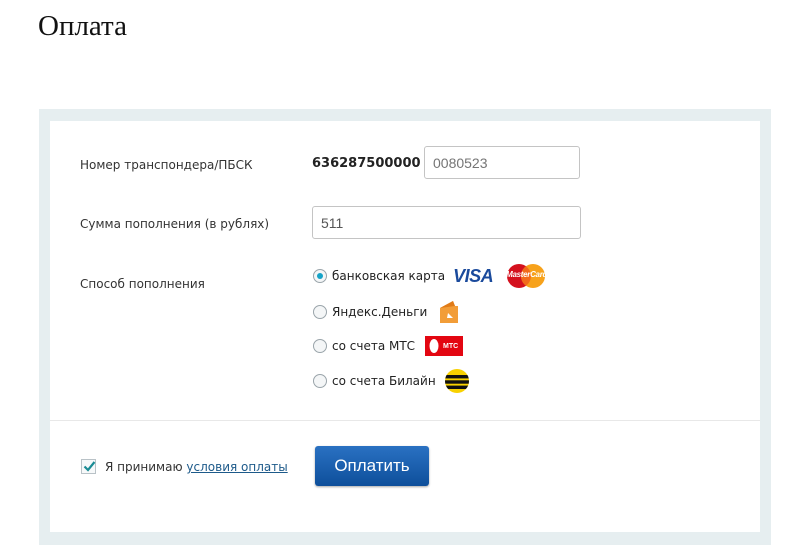  Describe the element at coordinates (473, 275) in the screenshot. I see `visa-logo: VISA` at that location.